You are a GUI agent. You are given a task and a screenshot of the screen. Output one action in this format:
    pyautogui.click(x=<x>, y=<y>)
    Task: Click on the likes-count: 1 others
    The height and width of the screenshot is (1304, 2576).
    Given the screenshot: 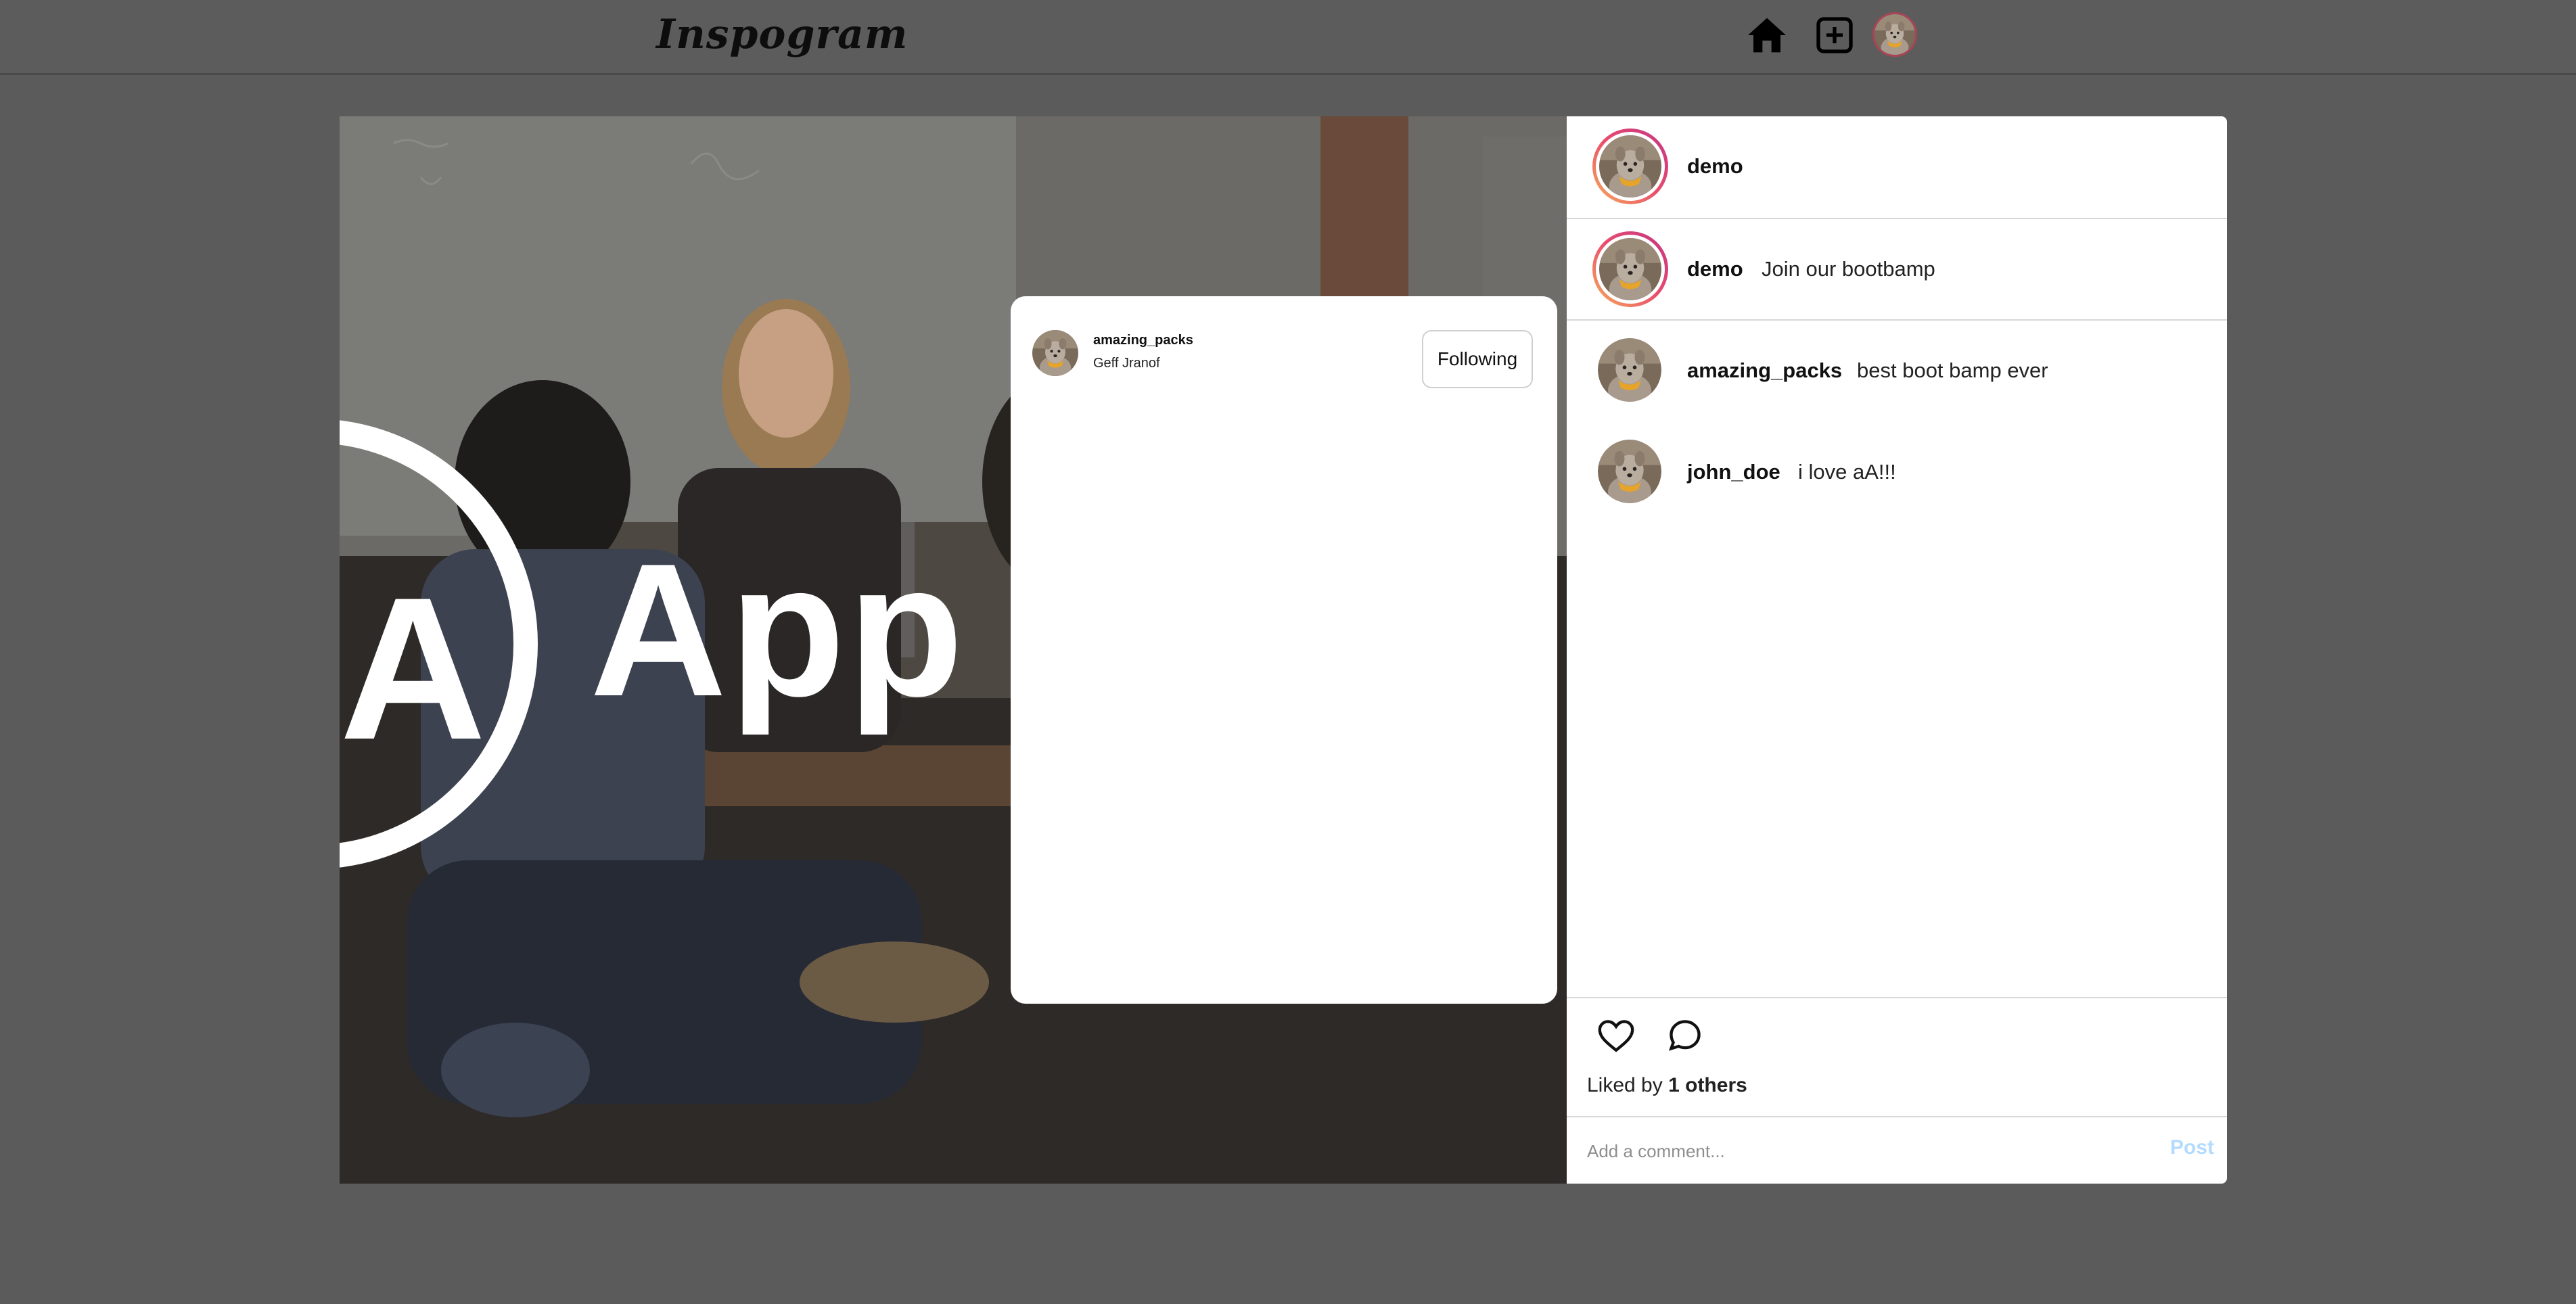 What is the action you would take?
    pyautogui.click(x=1707, y=1085)
    